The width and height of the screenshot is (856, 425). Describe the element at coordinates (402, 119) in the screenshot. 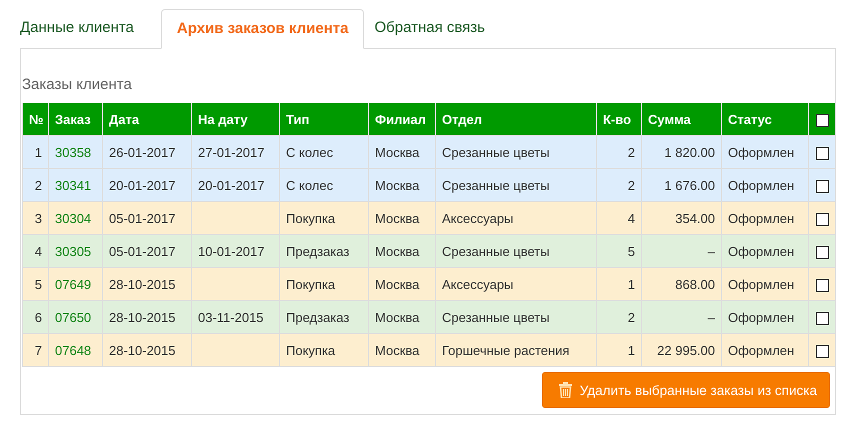

I see `column-header: Филиал` at that location.